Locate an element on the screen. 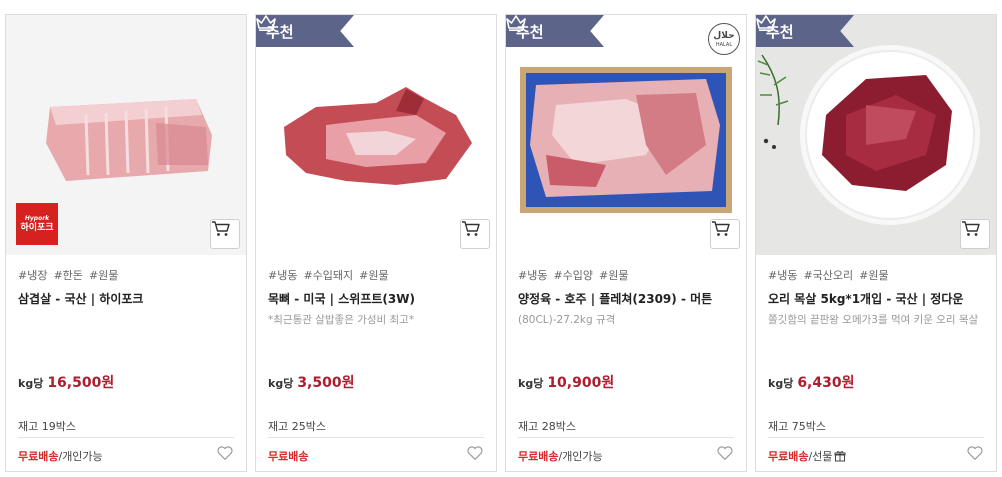 The image size is (1002, 477). price: kg당 6,430원 is located at coordinates (811, 382).